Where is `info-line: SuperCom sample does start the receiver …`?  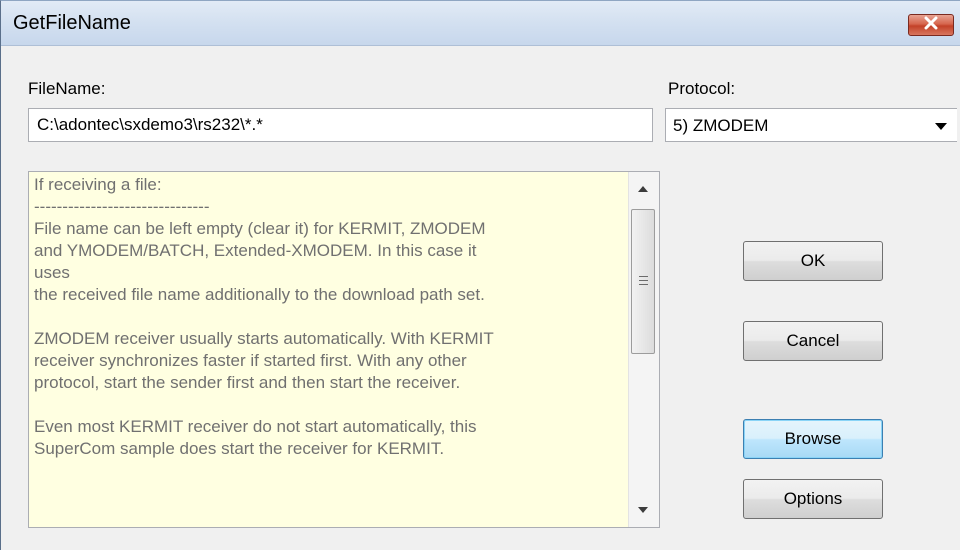 info-line: SuperCom sample does start the receiver … is located at coordinates (239, 448).